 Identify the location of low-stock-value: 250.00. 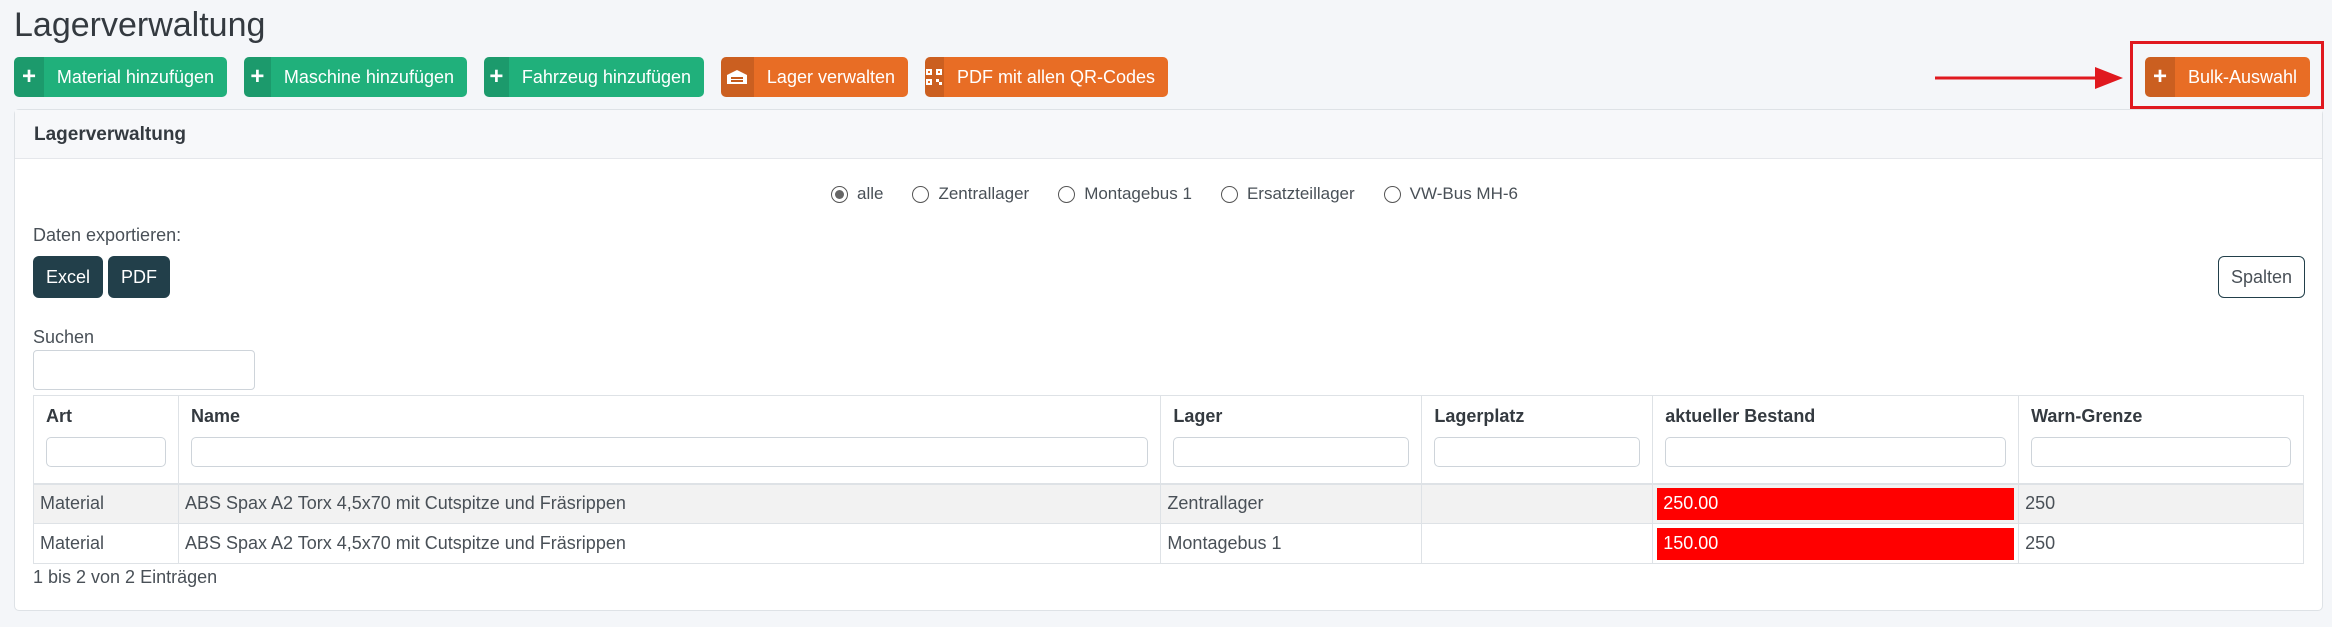
(1836, 503).